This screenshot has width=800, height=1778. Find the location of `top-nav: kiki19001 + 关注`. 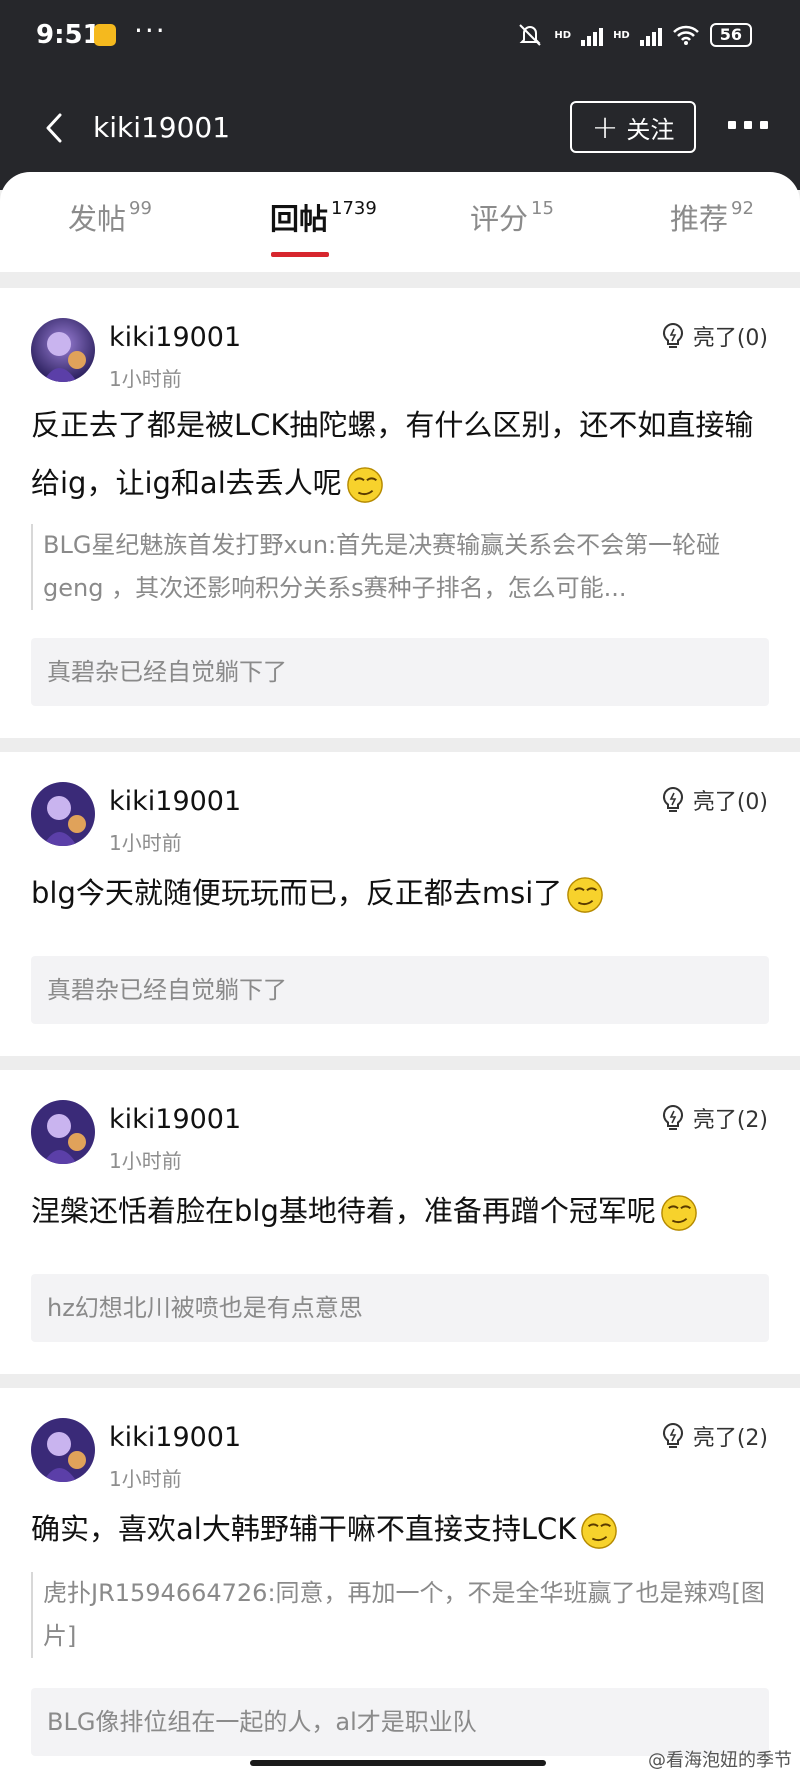

top-nav: kiki19001 + 关注 is located at coordinates (400, 130).